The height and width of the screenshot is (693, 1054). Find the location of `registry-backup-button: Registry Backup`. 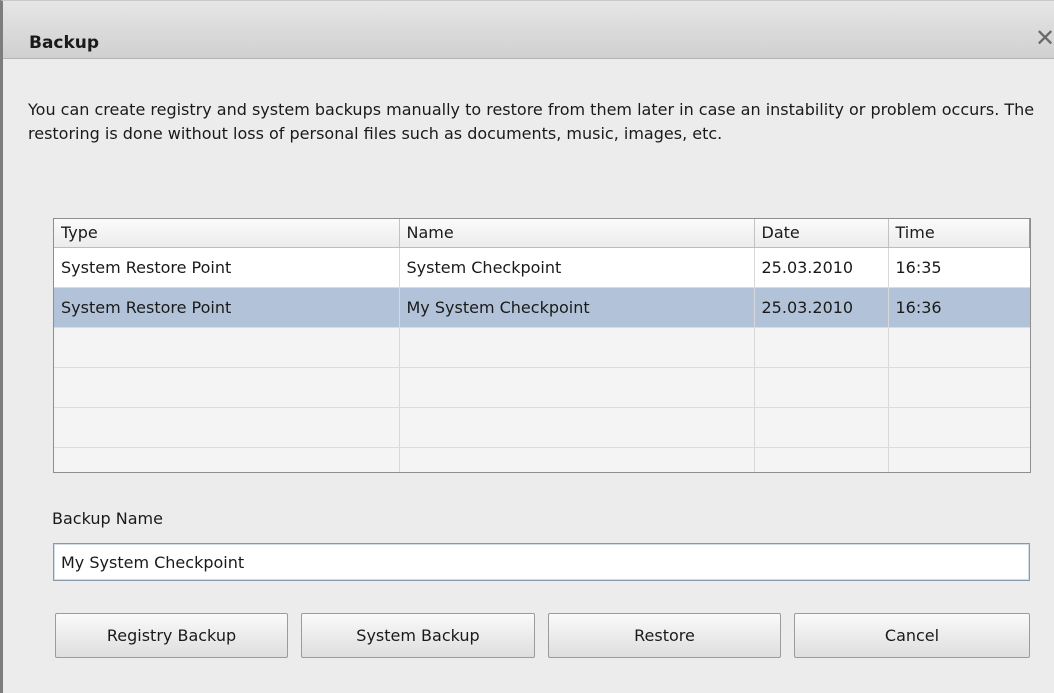

registry-backup-button: Registry Backup is located at coordinates (171, 635).